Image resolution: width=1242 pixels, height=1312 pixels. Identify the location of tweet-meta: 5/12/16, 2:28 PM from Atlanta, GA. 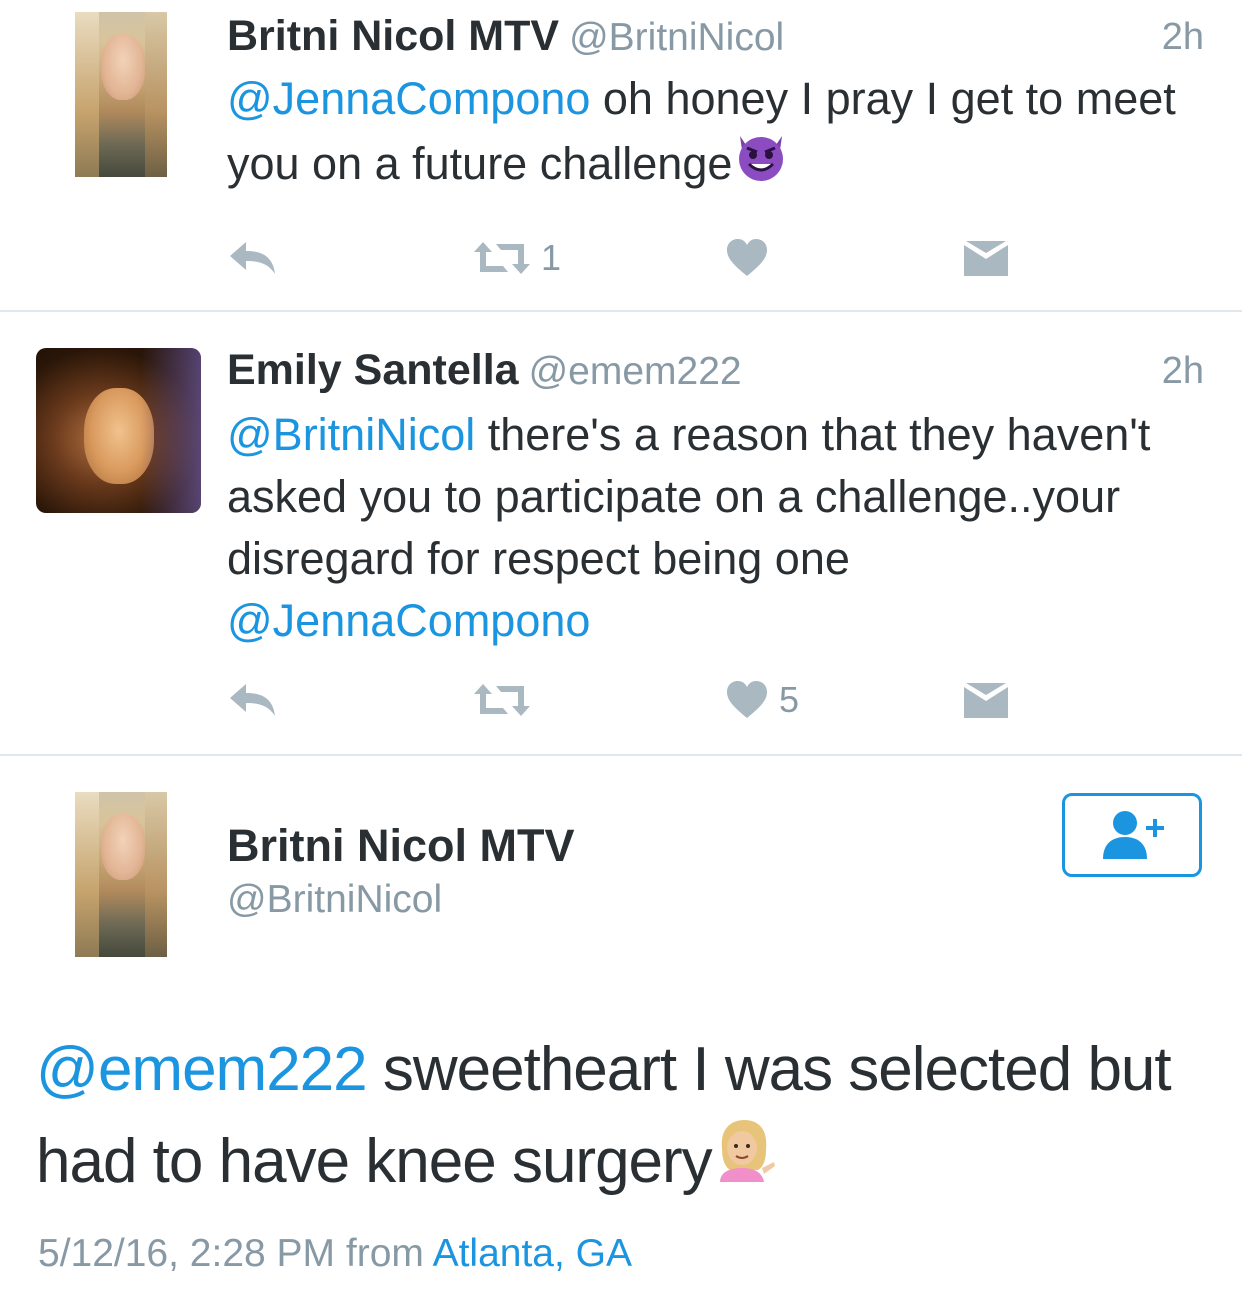
(335, 1254).